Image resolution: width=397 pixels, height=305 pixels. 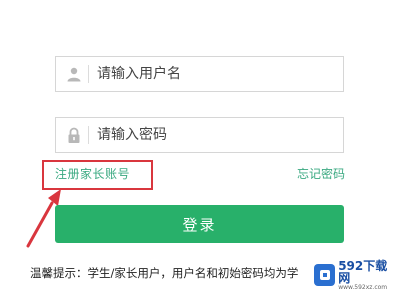 I want to click on watermark-url: www.592xz.com, so click(x=363, y=287).